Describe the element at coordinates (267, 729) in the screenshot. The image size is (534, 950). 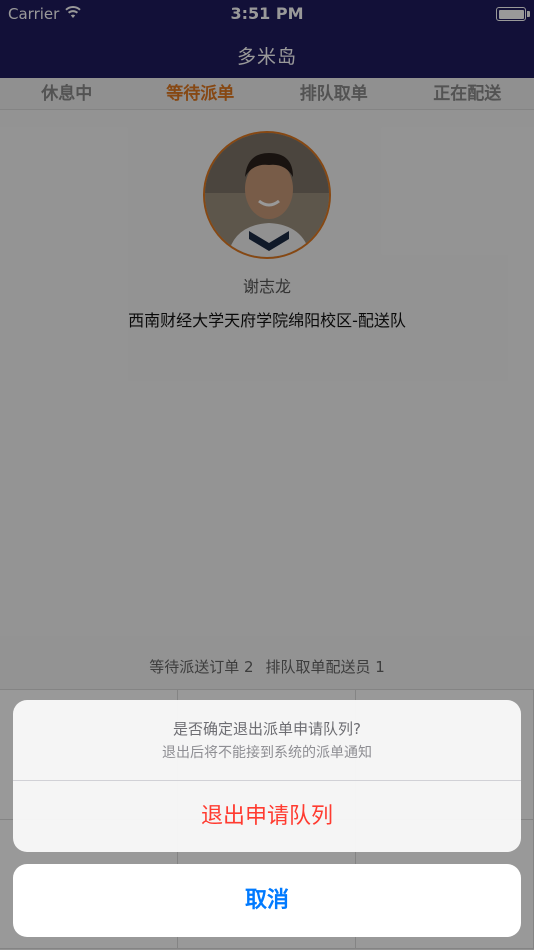
I see `action-sheet-title: 是否确定退出派单申请队列?` at that location.